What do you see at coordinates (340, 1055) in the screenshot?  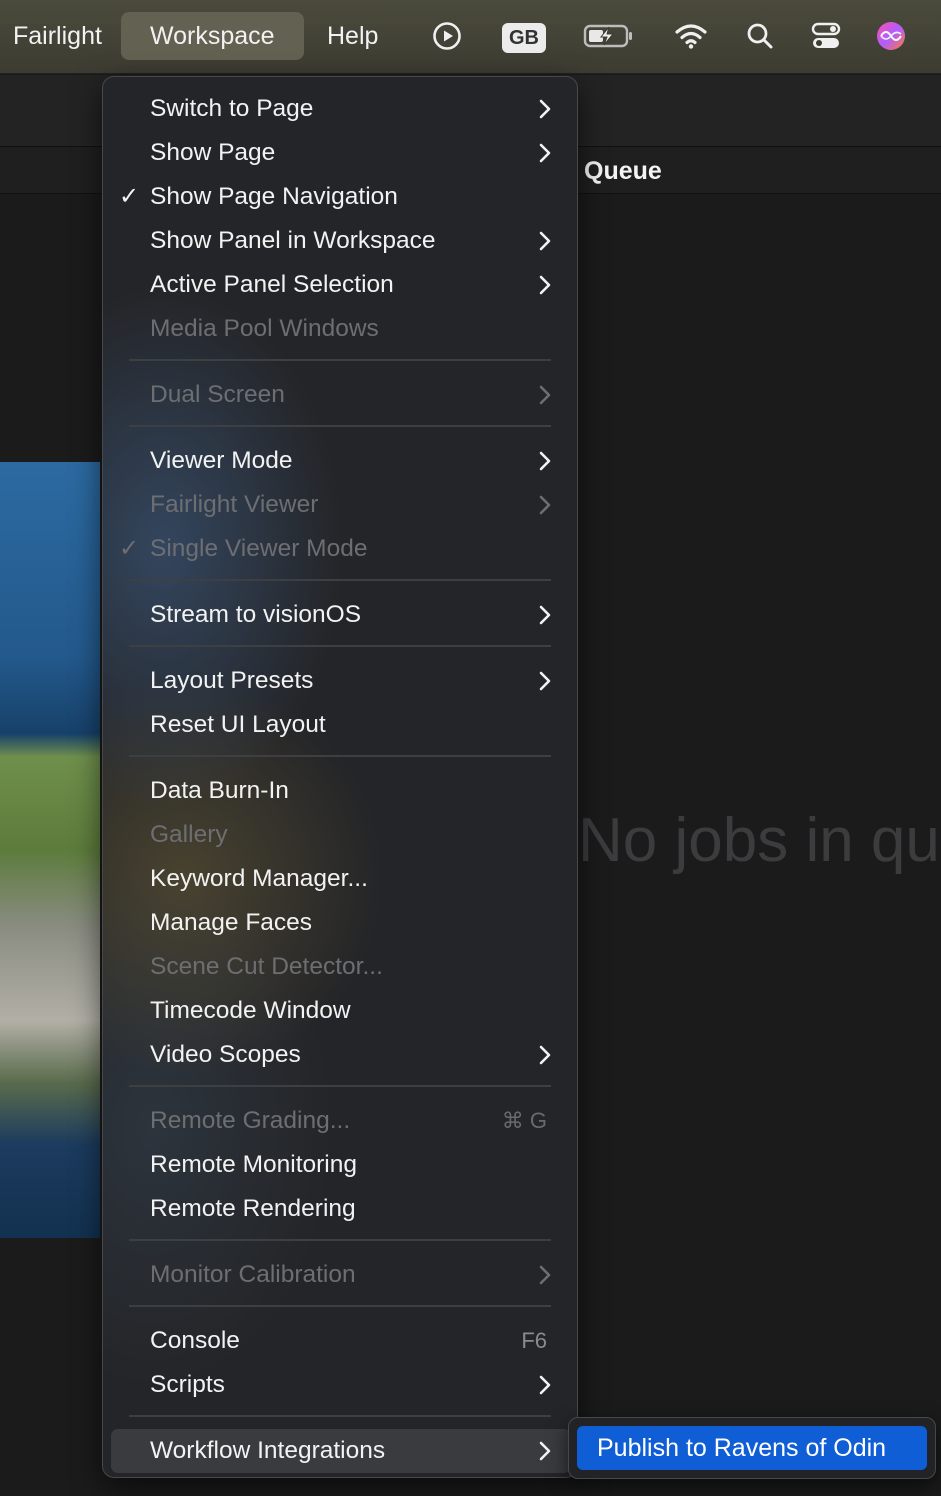 I see `menu-item-video-scopes: Video Scopes` at bounding box center [340, 1055].